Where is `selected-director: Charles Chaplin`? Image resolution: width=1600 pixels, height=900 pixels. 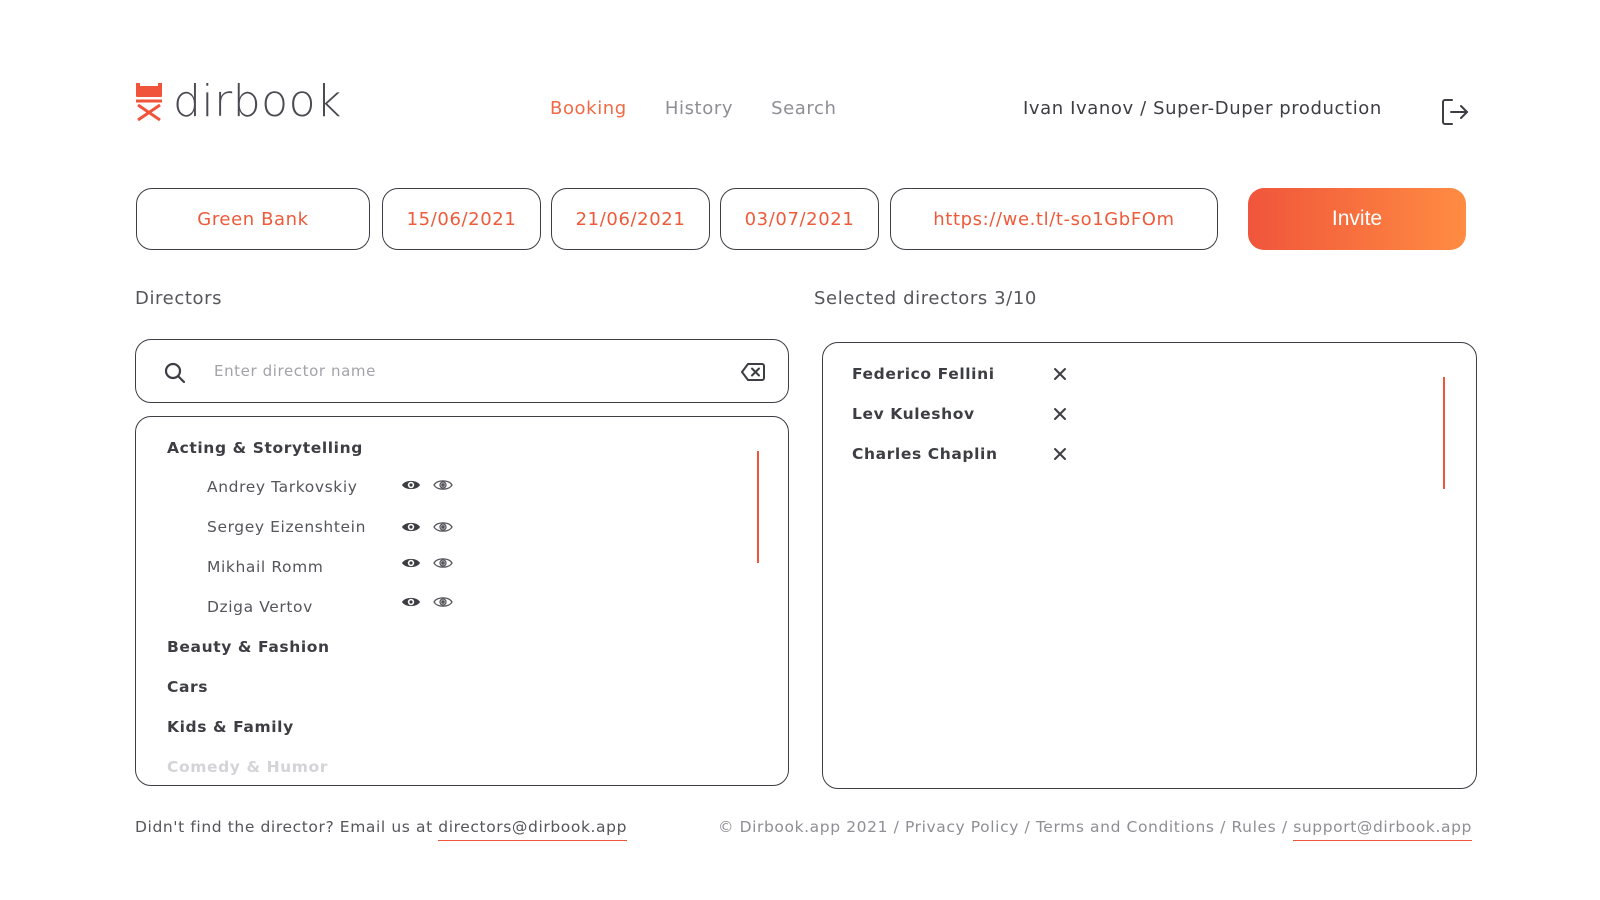 selected-director: Charles Chaplin is located at coordinates (925, 454).